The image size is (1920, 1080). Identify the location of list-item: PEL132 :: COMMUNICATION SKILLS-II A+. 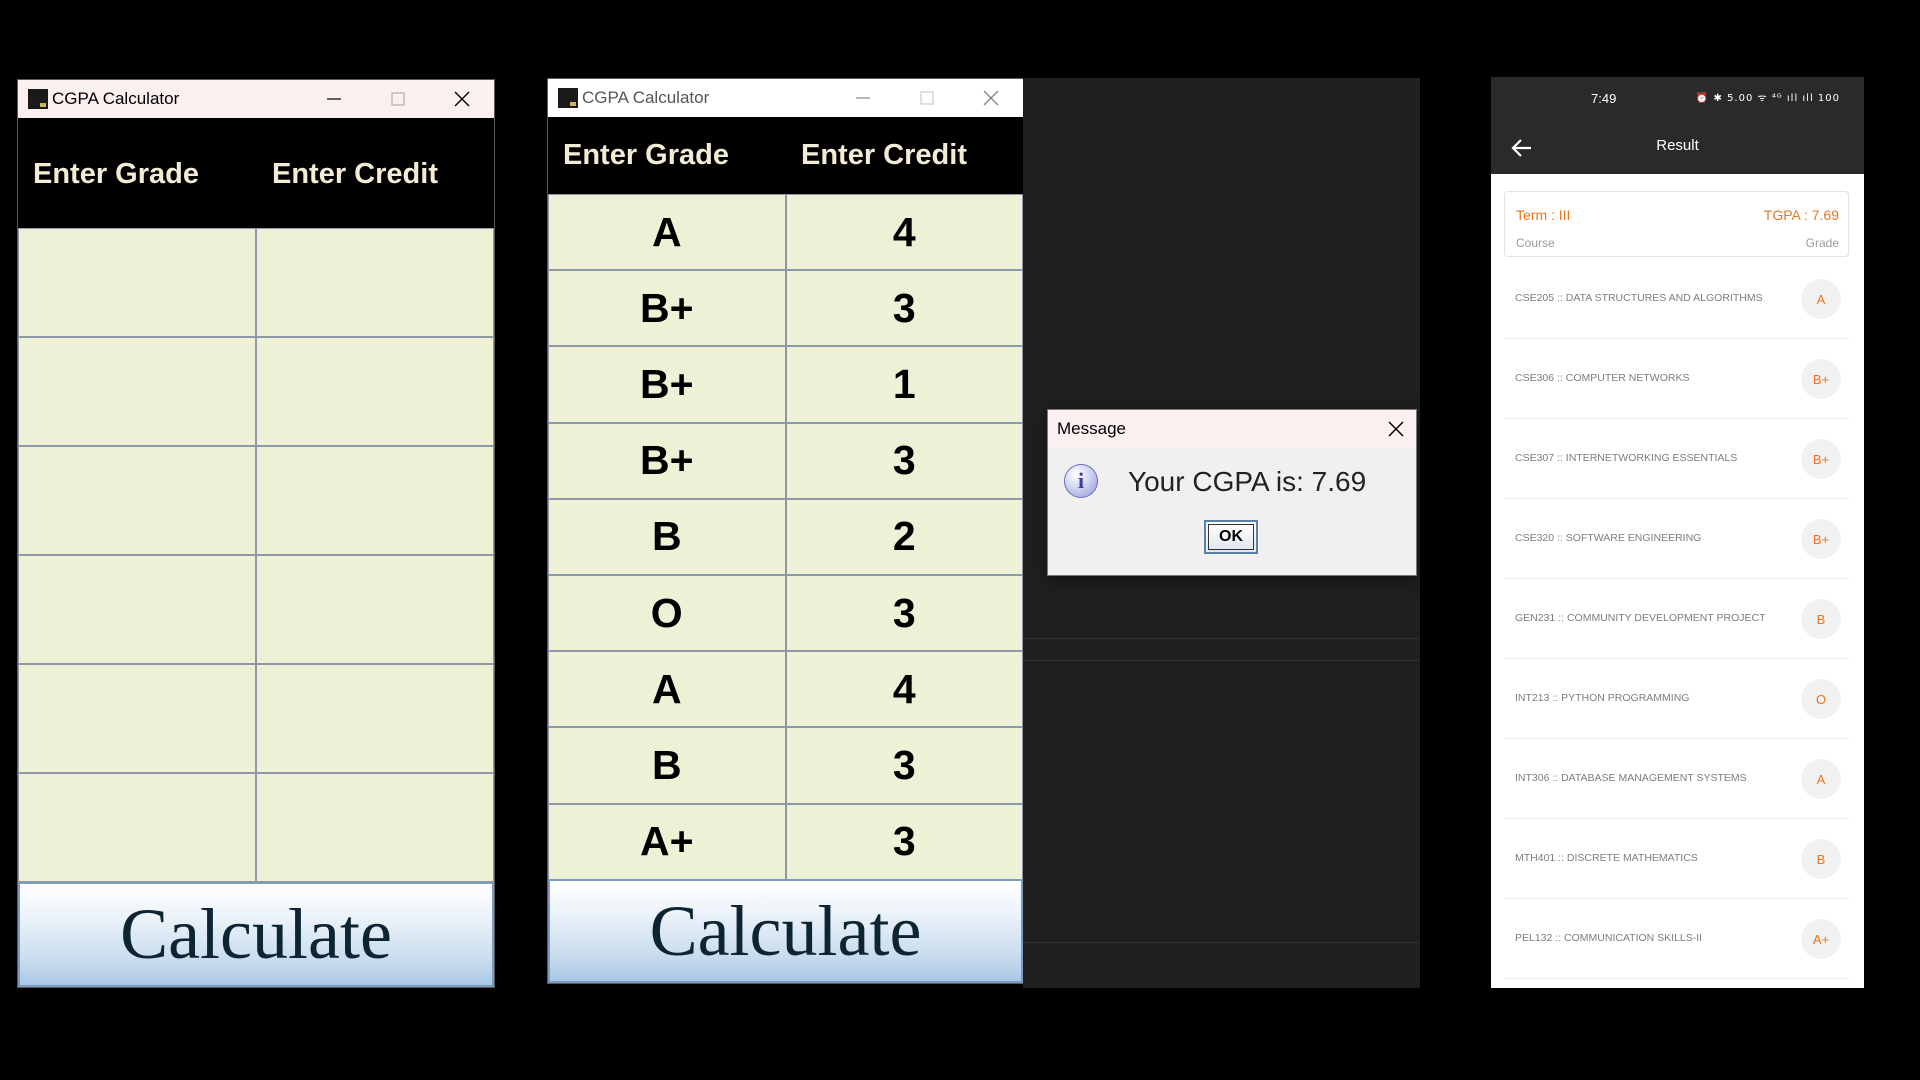
(1676, 939).